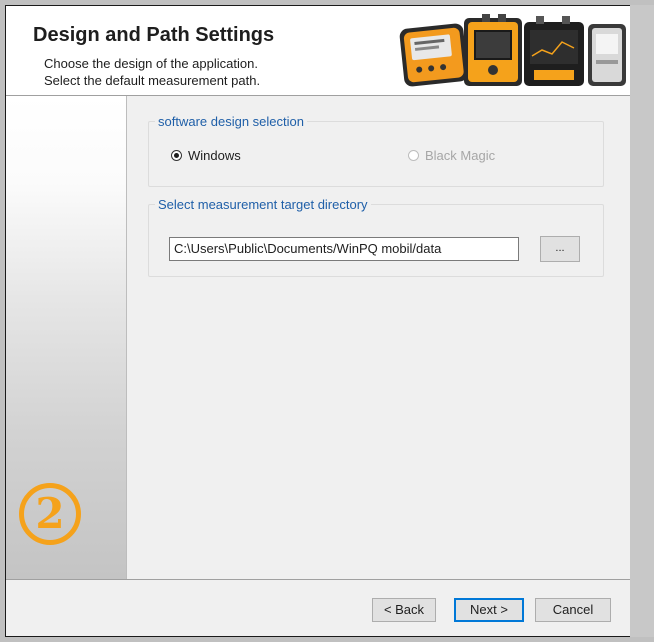  I want to click on measurement-devices-image, so click(512, 50).